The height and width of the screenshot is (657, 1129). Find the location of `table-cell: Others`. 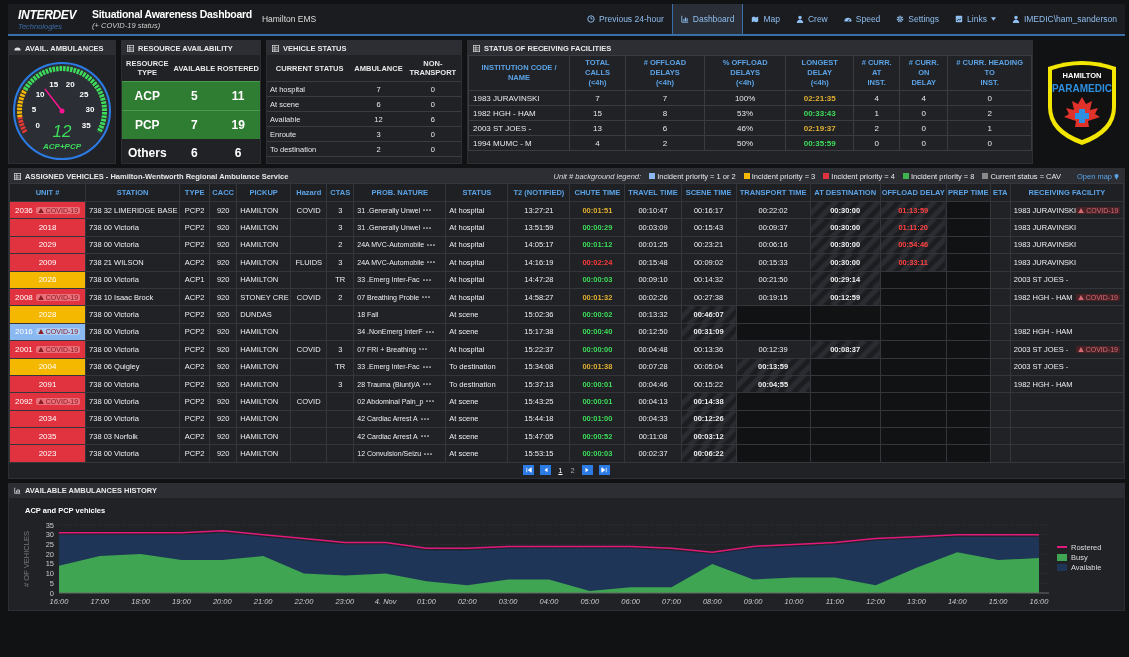

table-cell: Others is located at coordinates (147, 153).